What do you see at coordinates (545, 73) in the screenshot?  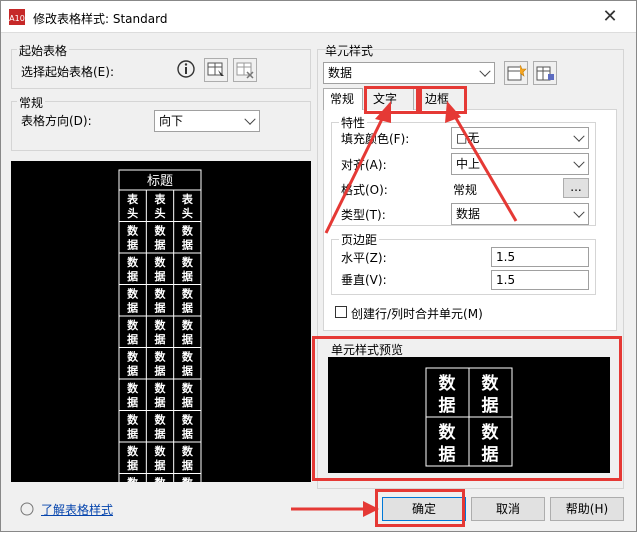 I see `manage-cell-style-button` at bounding box center [545, 73].